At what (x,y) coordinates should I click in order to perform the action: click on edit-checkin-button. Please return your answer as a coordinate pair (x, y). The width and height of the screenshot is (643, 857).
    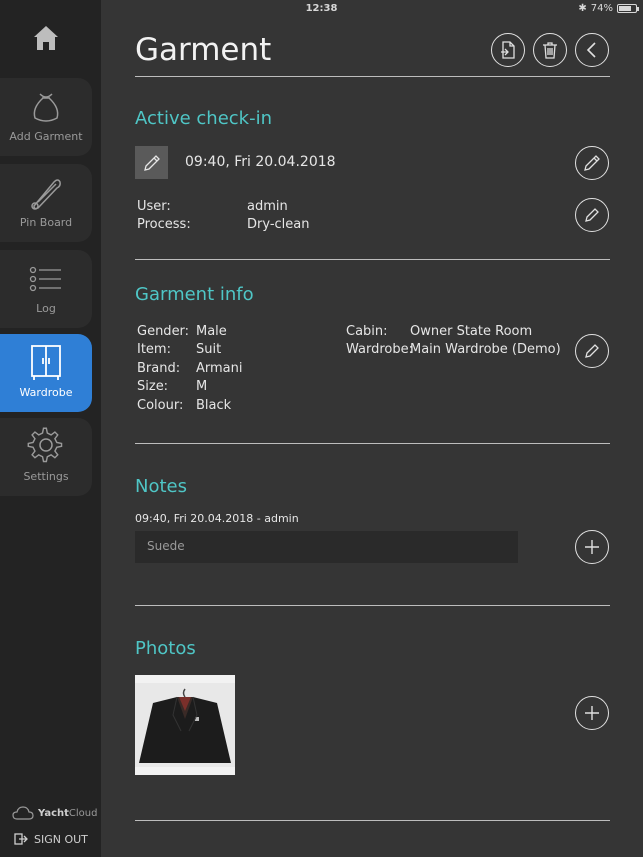
    Looking at the image, I should click on (592, 215).